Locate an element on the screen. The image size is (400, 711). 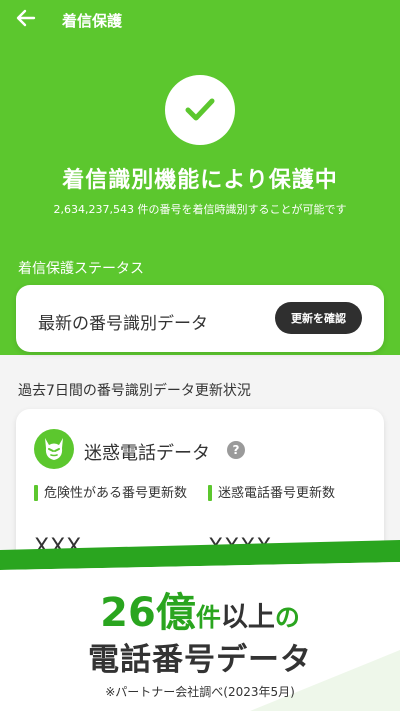
check-update-button: 更新を確認 is located at coordinates (318, 318).